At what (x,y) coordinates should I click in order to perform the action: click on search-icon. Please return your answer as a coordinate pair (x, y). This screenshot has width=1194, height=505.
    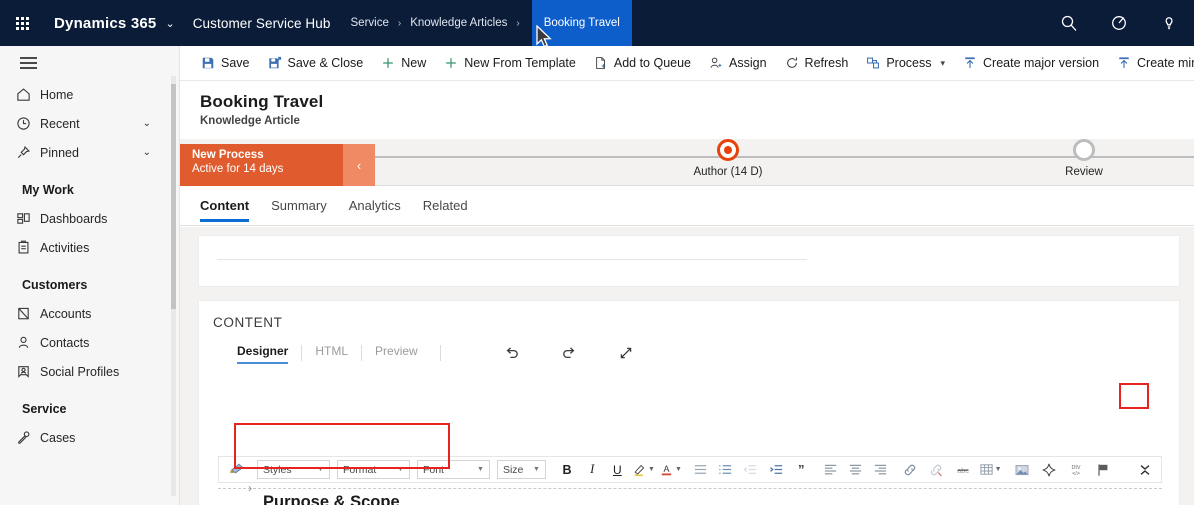
    Looking at the image, I should click on (1069, 23).